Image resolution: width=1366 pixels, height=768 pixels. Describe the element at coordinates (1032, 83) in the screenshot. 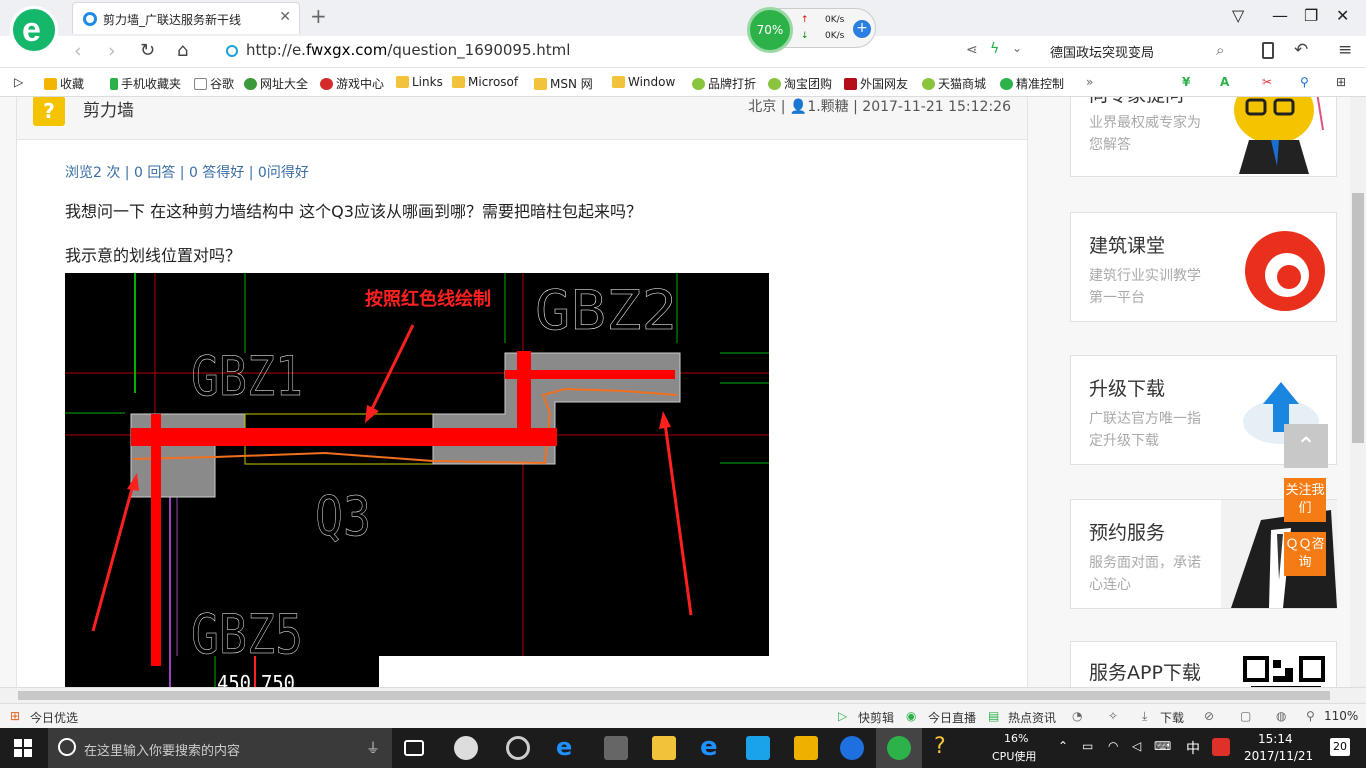

I see `fav-item-13: 精准控制` at that location.